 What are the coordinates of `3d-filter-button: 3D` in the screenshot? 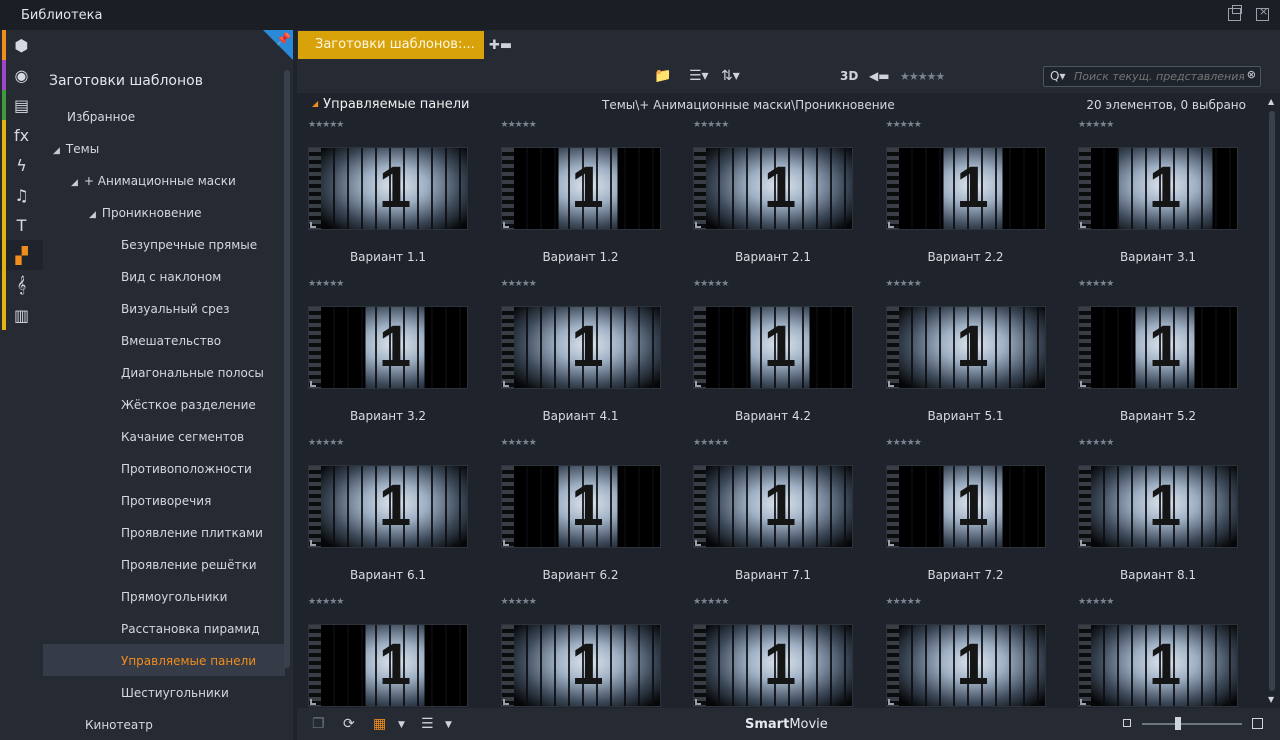 It's located at (849, 76).